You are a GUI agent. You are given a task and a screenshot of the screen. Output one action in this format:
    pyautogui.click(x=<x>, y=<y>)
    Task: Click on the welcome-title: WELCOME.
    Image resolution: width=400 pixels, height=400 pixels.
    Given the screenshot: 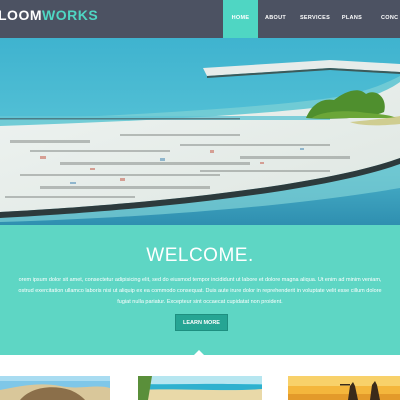 What is the action you would take?
    pyautogui.click(x=200, y=255)
    